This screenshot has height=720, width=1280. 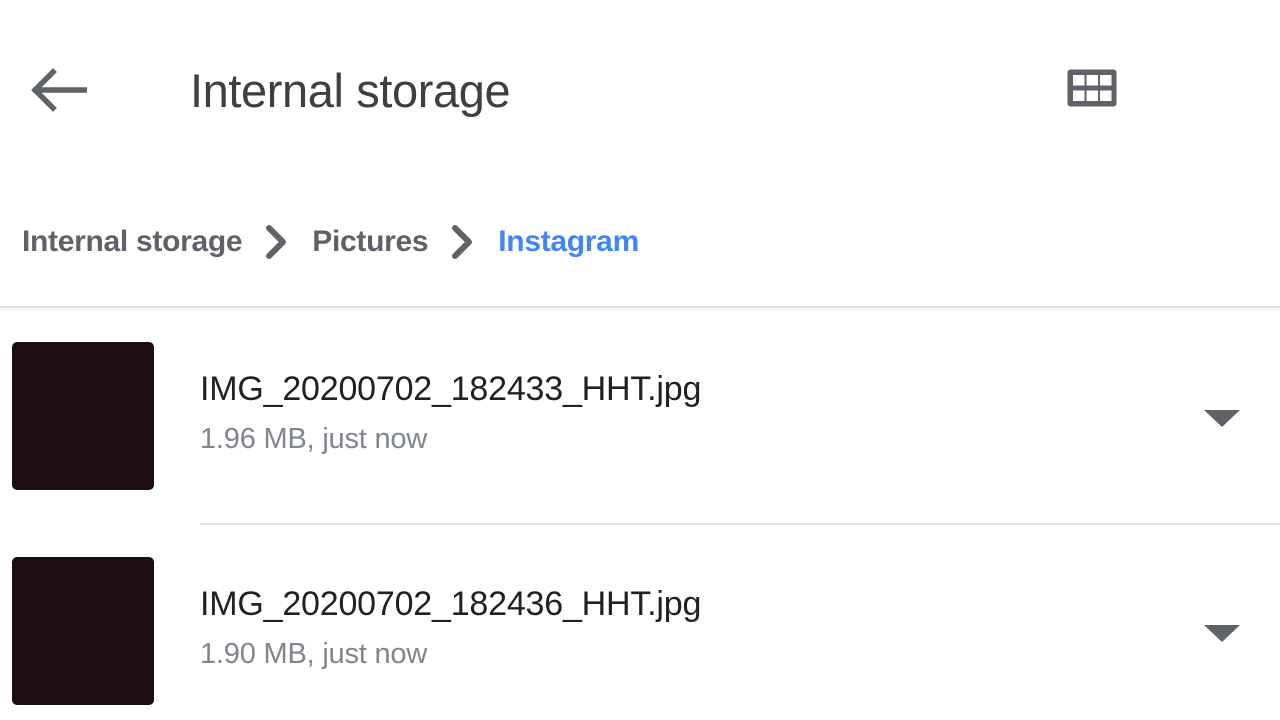 What do you see at coordinates (314, 439) in the screenshot?
I see `file-meta: 1.96 MB, just now` at bounding box center [314, 439].